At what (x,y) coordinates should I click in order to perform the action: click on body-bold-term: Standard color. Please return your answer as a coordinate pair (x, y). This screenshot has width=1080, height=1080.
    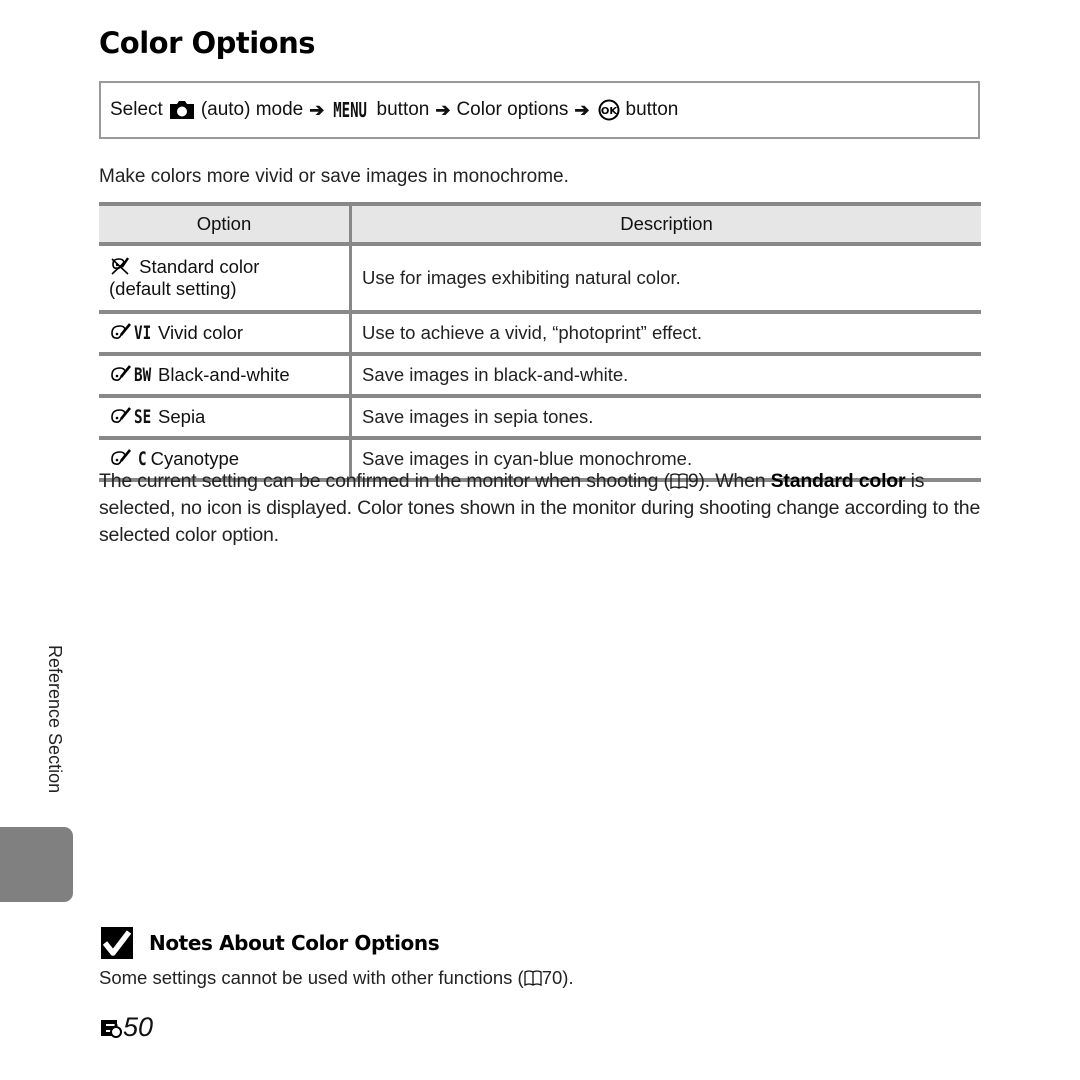
    Looking at the image, I should click on (838, 481).